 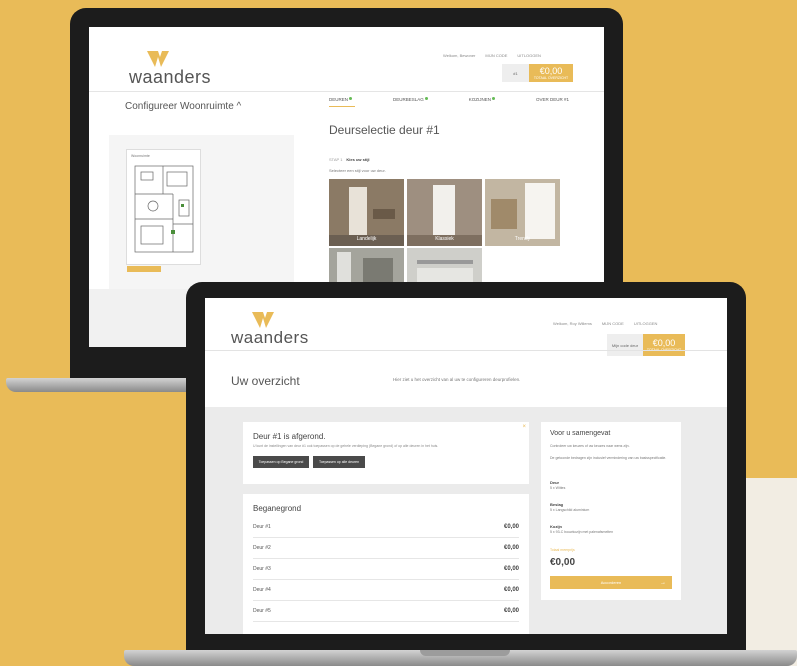 I want to click on step-name: Kies uw stijl, so click(x=358, y=159).